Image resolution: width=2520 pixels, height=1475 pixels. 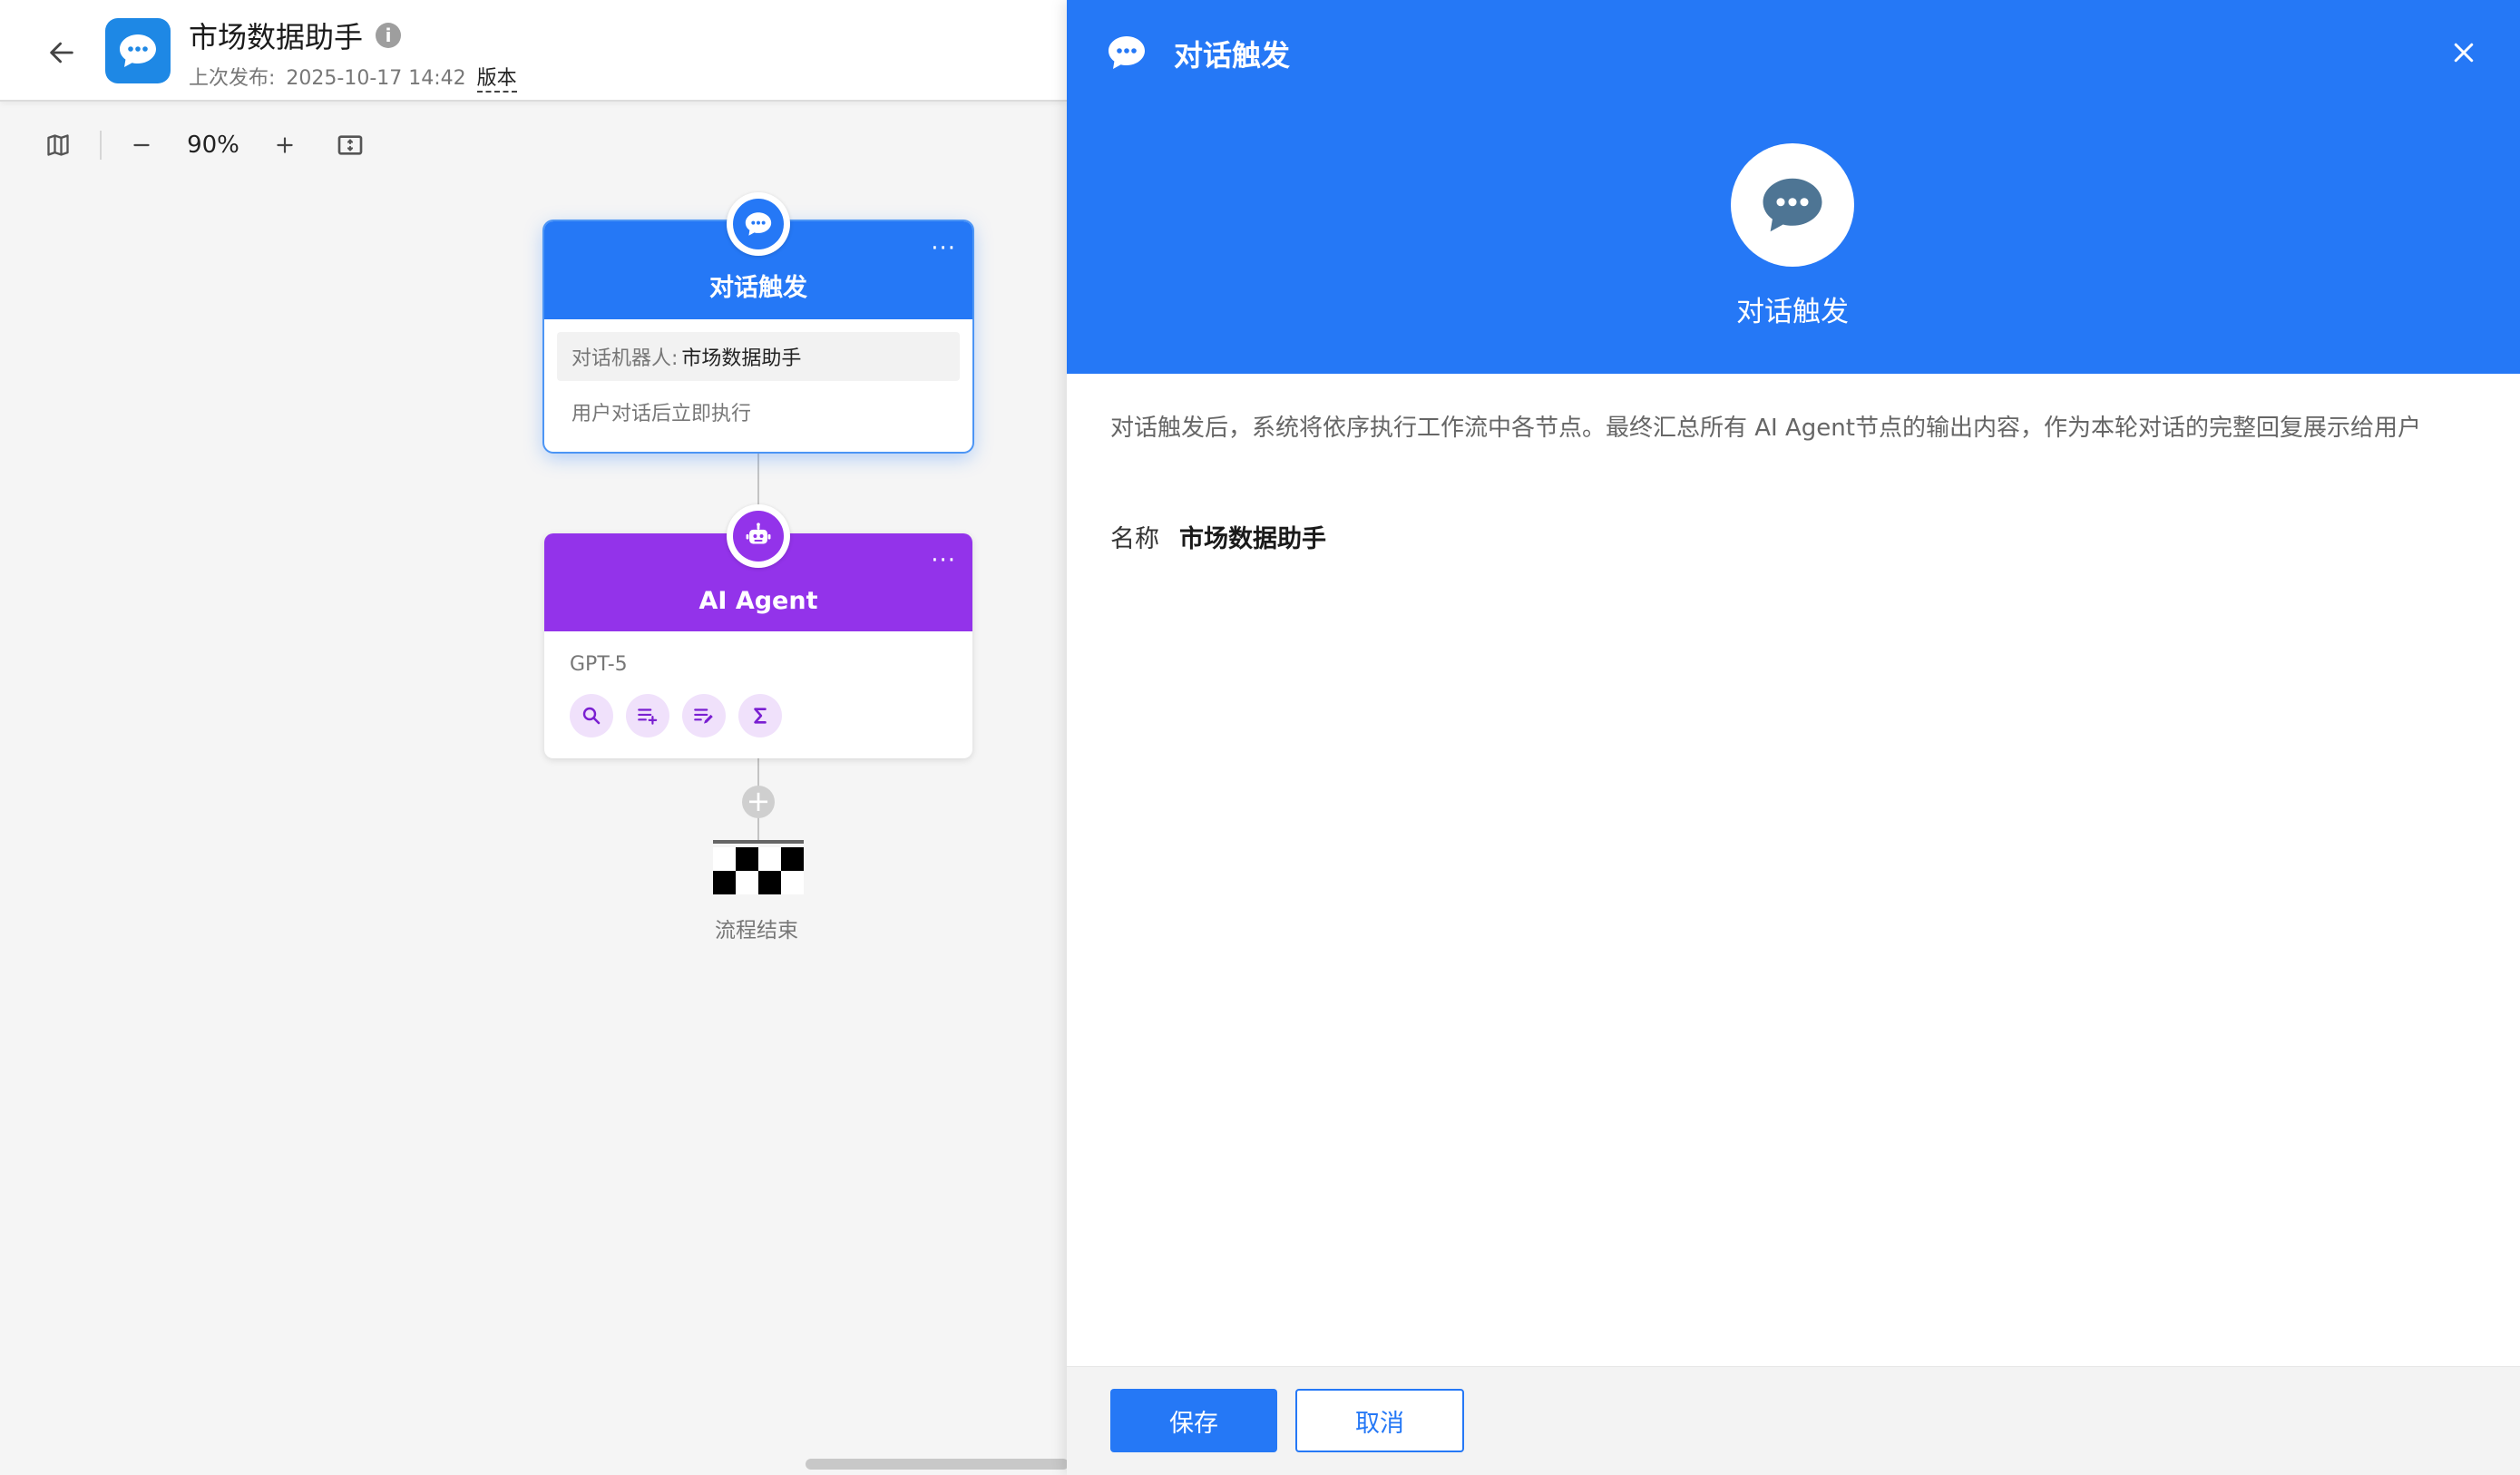 I want to click on search-icon, so click(x=592, y=716).